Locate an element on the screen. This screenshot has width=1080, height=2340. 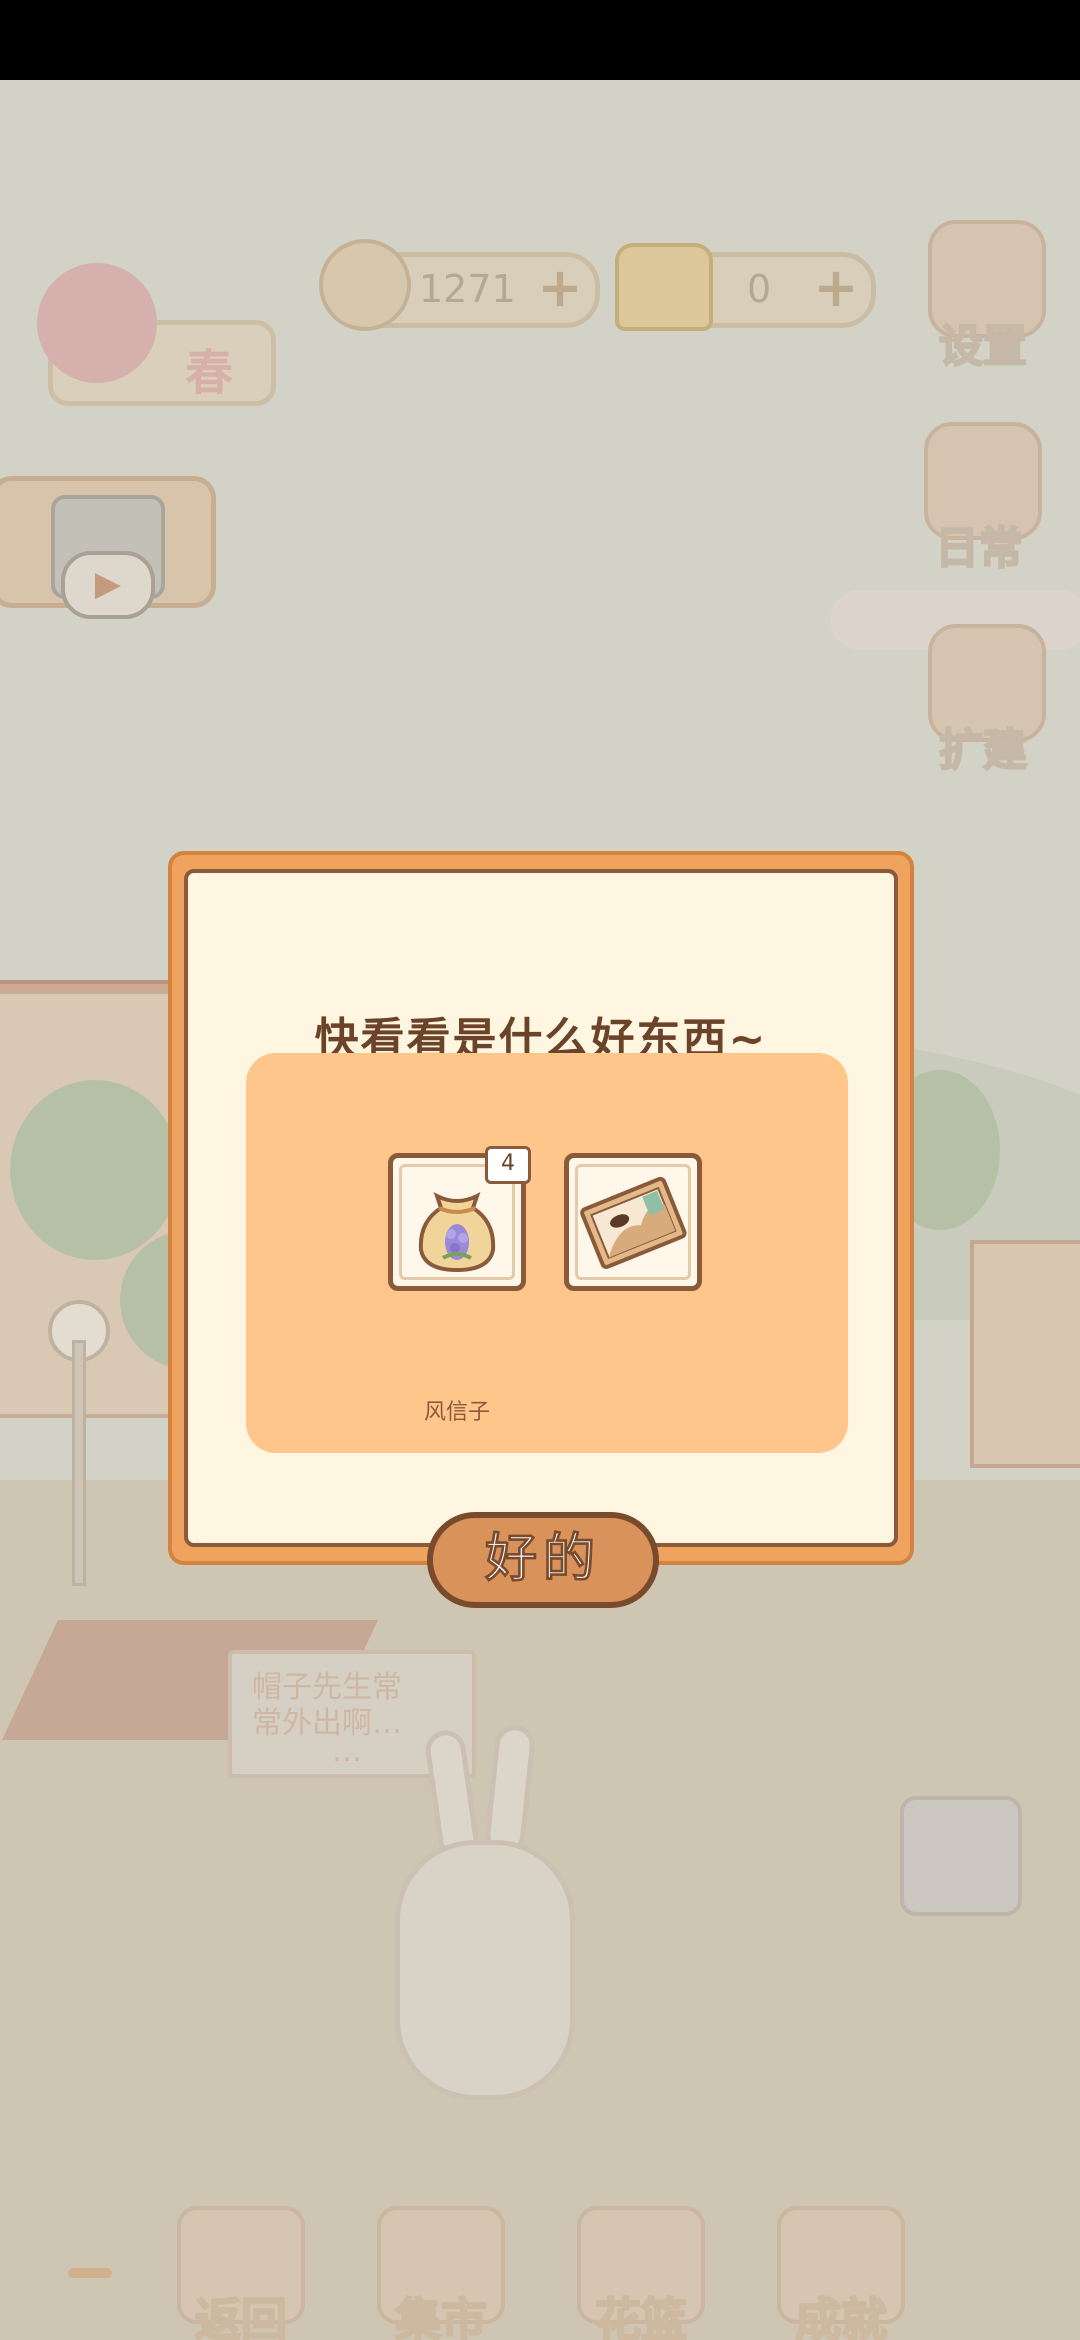
settings-label: 设置 is located at coordinates (983, 346).